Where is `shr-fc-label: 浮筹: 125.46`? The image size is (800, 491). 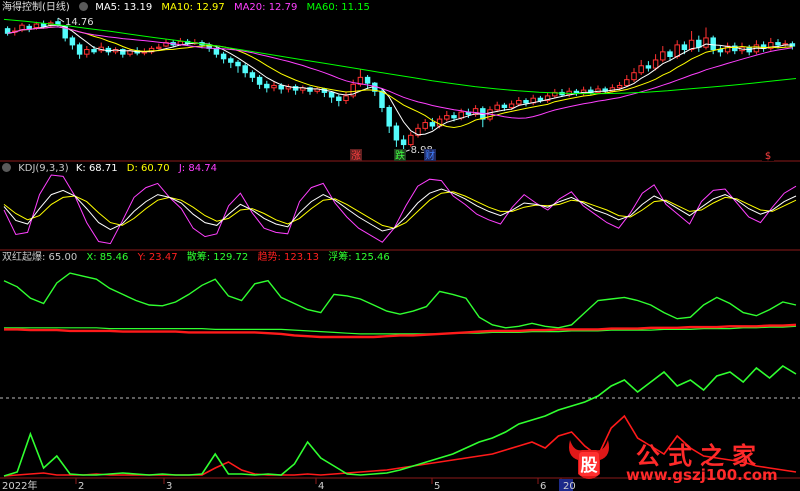
shr-fc-label: 浮筹: 125.46 is located at coordinates (359, 257).